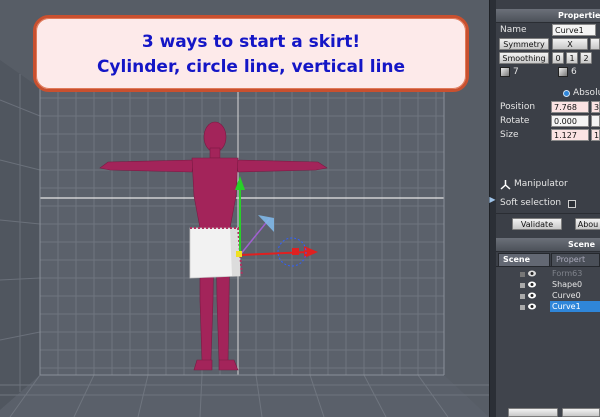 The image size is (600, 417). What do you see at coordinates (548, 245) in the screenshot?
I see `scene-title: Scene` at bounding box center [548, 245].